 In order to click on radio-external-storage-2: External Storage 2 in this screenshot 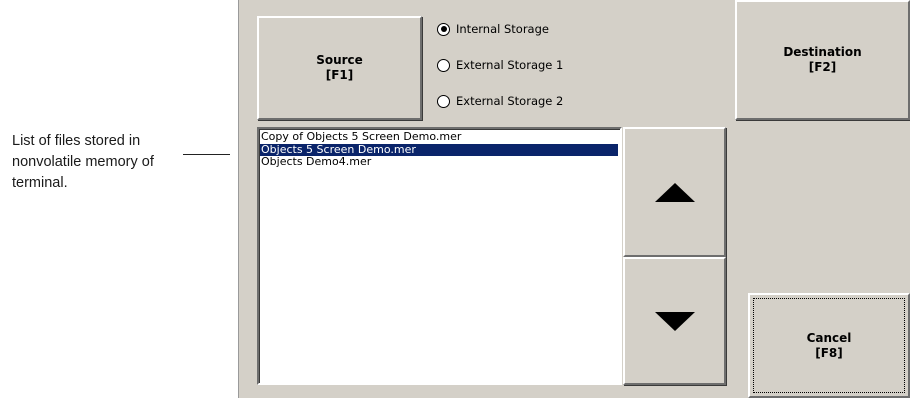, I will do `click(500, 101)`.